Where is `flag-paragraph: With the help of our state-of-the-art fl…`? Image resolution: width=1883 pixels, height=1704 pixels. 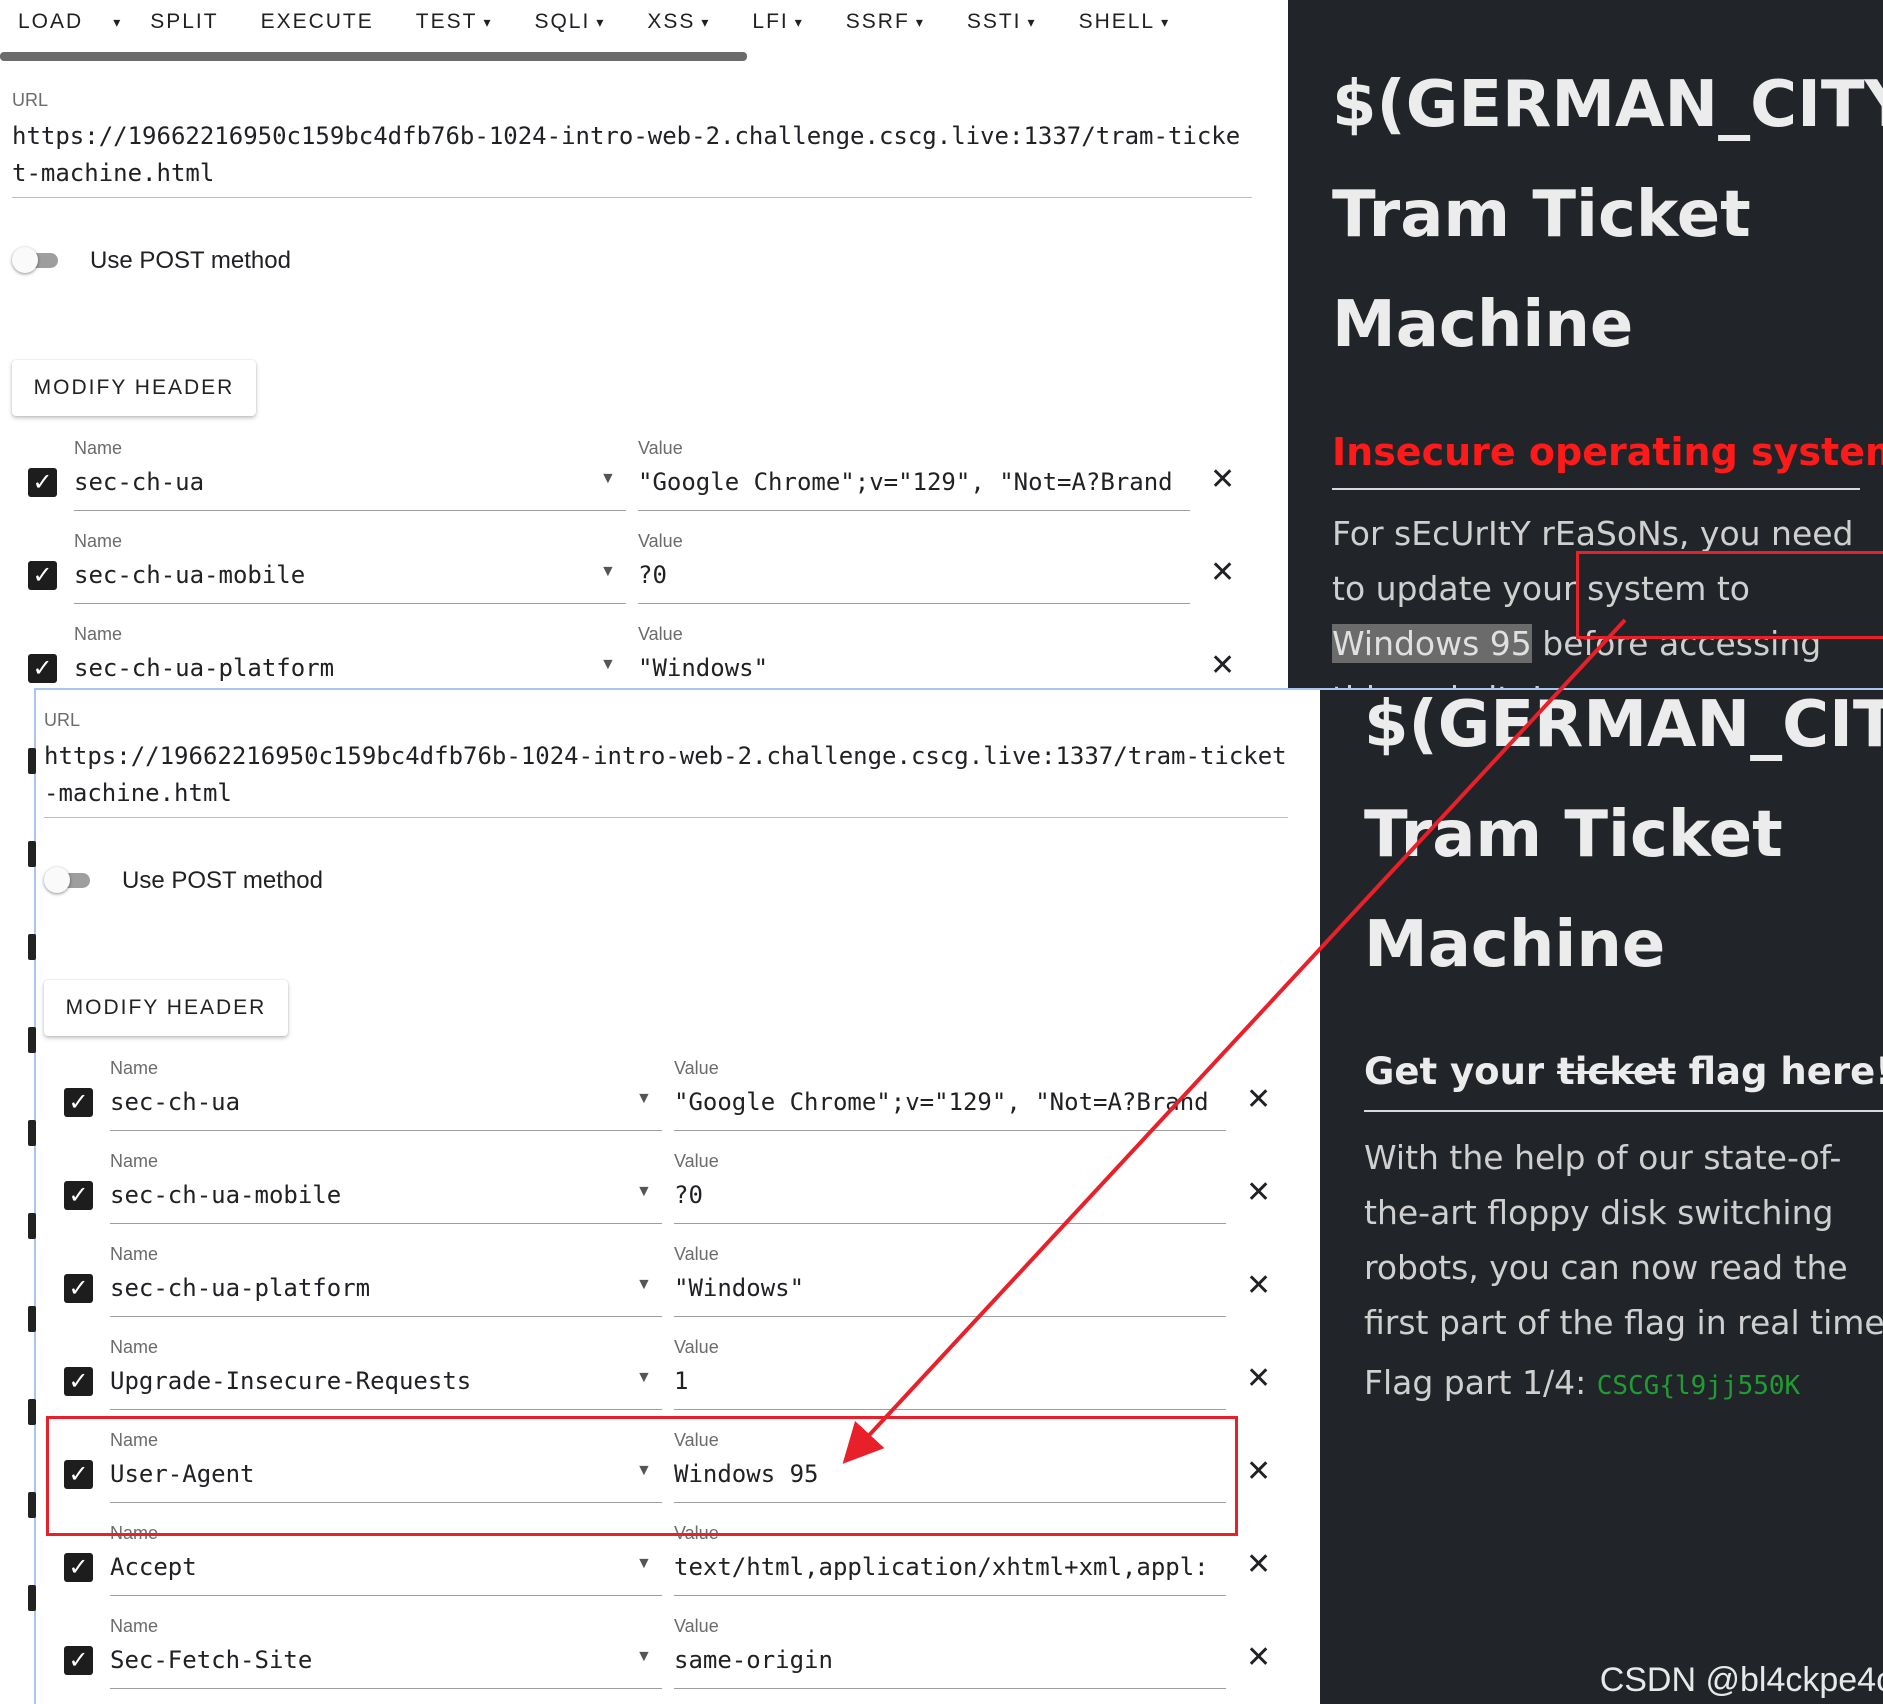 flag-paragraph: With the help of our state-of-the-art fl… is located at coordinates (1623, 1240).